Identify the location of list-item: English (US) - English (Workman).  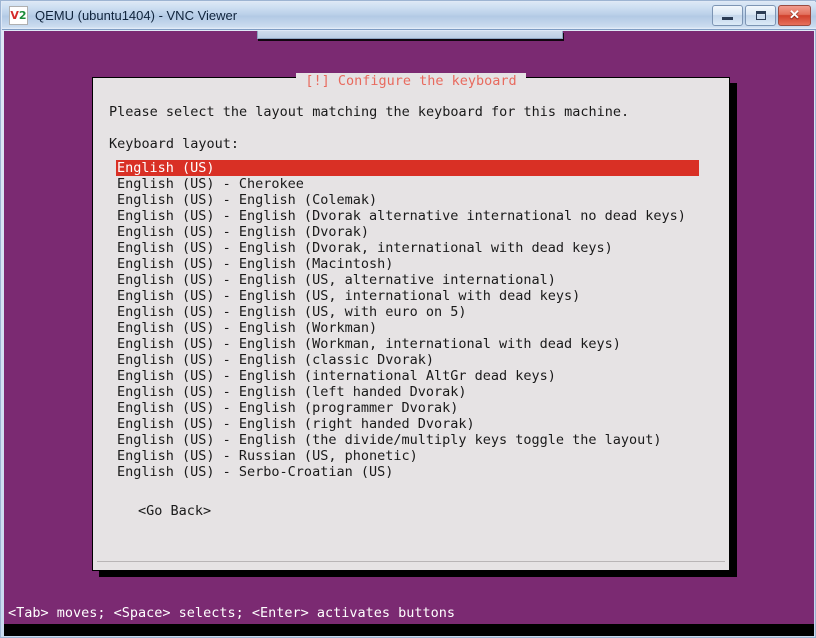
(411, 328).